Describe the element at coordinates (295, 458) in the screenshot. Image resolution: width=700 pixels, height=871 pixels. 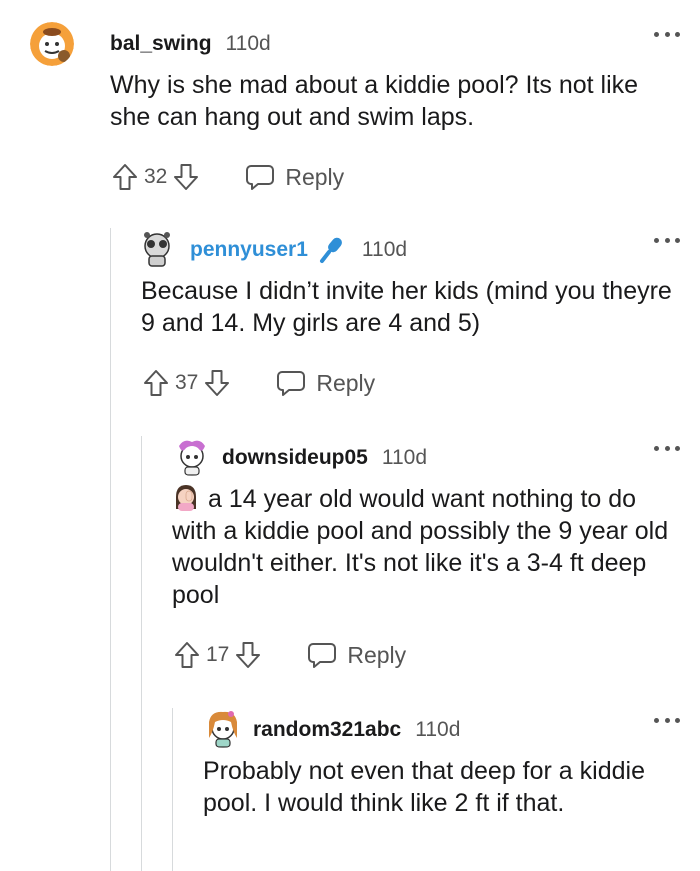
I see `username: downsideup05` at that location.